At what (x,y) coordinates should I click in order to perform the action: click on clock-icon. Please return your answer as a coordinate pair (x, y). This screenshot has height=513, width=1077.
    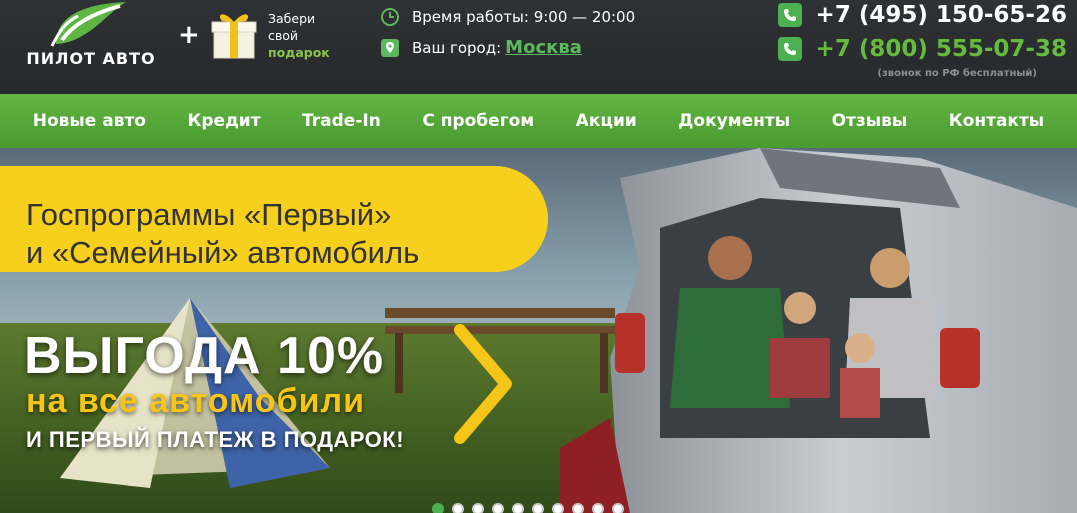
    Looking at the image, I should click on (390, 17).